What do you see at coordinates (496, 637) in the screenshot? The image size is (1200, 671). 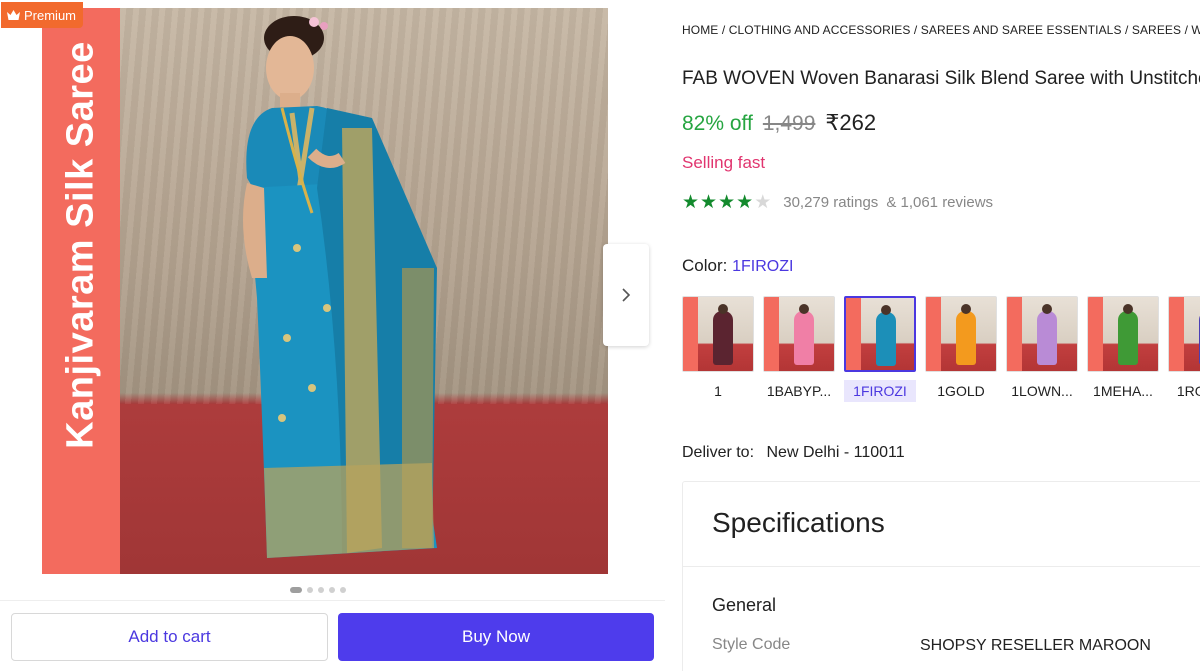 I see `buy-now-button: Buy Now` at bounding box center [496, 637].